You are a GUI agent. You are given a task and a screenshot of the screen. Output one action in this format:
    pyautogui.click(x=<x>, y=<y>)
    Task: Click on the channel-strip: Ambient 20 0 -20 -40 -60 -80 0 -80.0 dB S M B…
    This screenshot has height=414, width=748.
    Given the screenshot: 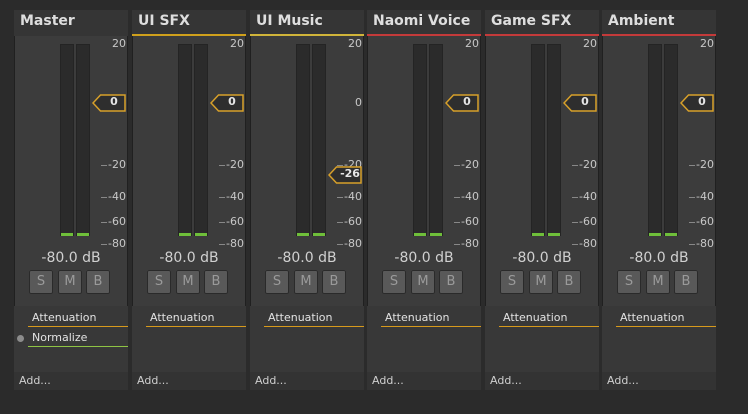 What is the action you would take?
    pyautogui.click(x=659, y=200)
    